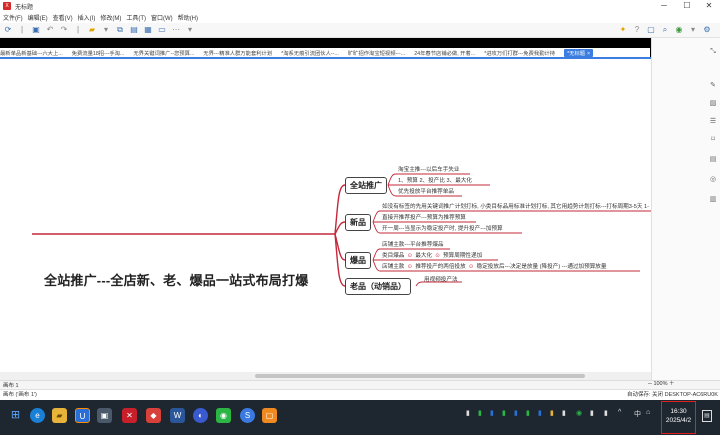 The height and width of the screenshot is (435, 720). Describe the element at coordinates (247, 415) in the screenshot. I see `app-s-icon: S` at that location.